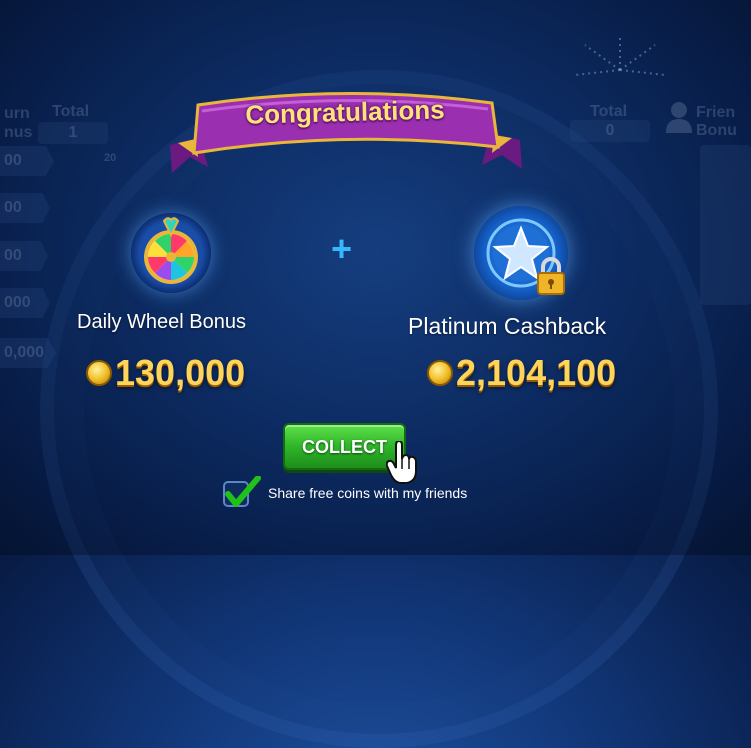  Describe the element at coordinates (180, 372) in the screenshot. I see `daily-wheel-amount: 130,000` at that location.